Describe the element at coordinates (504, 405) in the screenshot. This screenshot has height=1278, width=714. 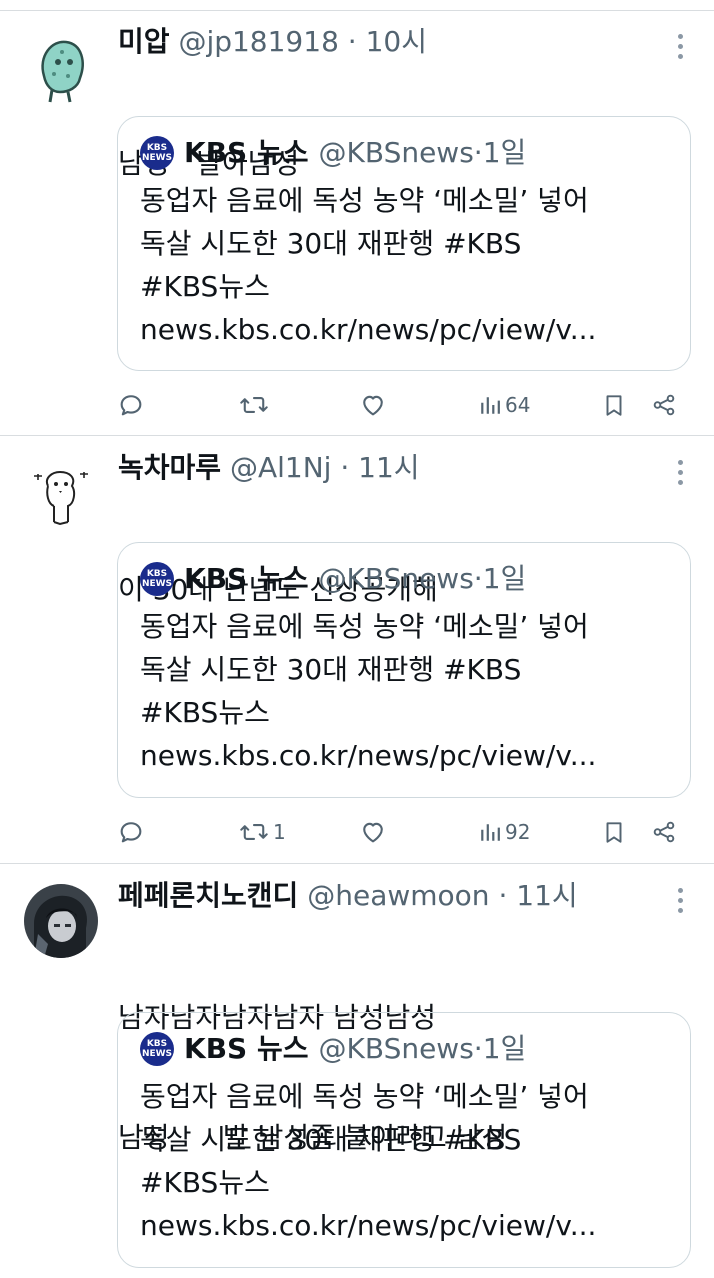
I see `views-button: 64` at that location.